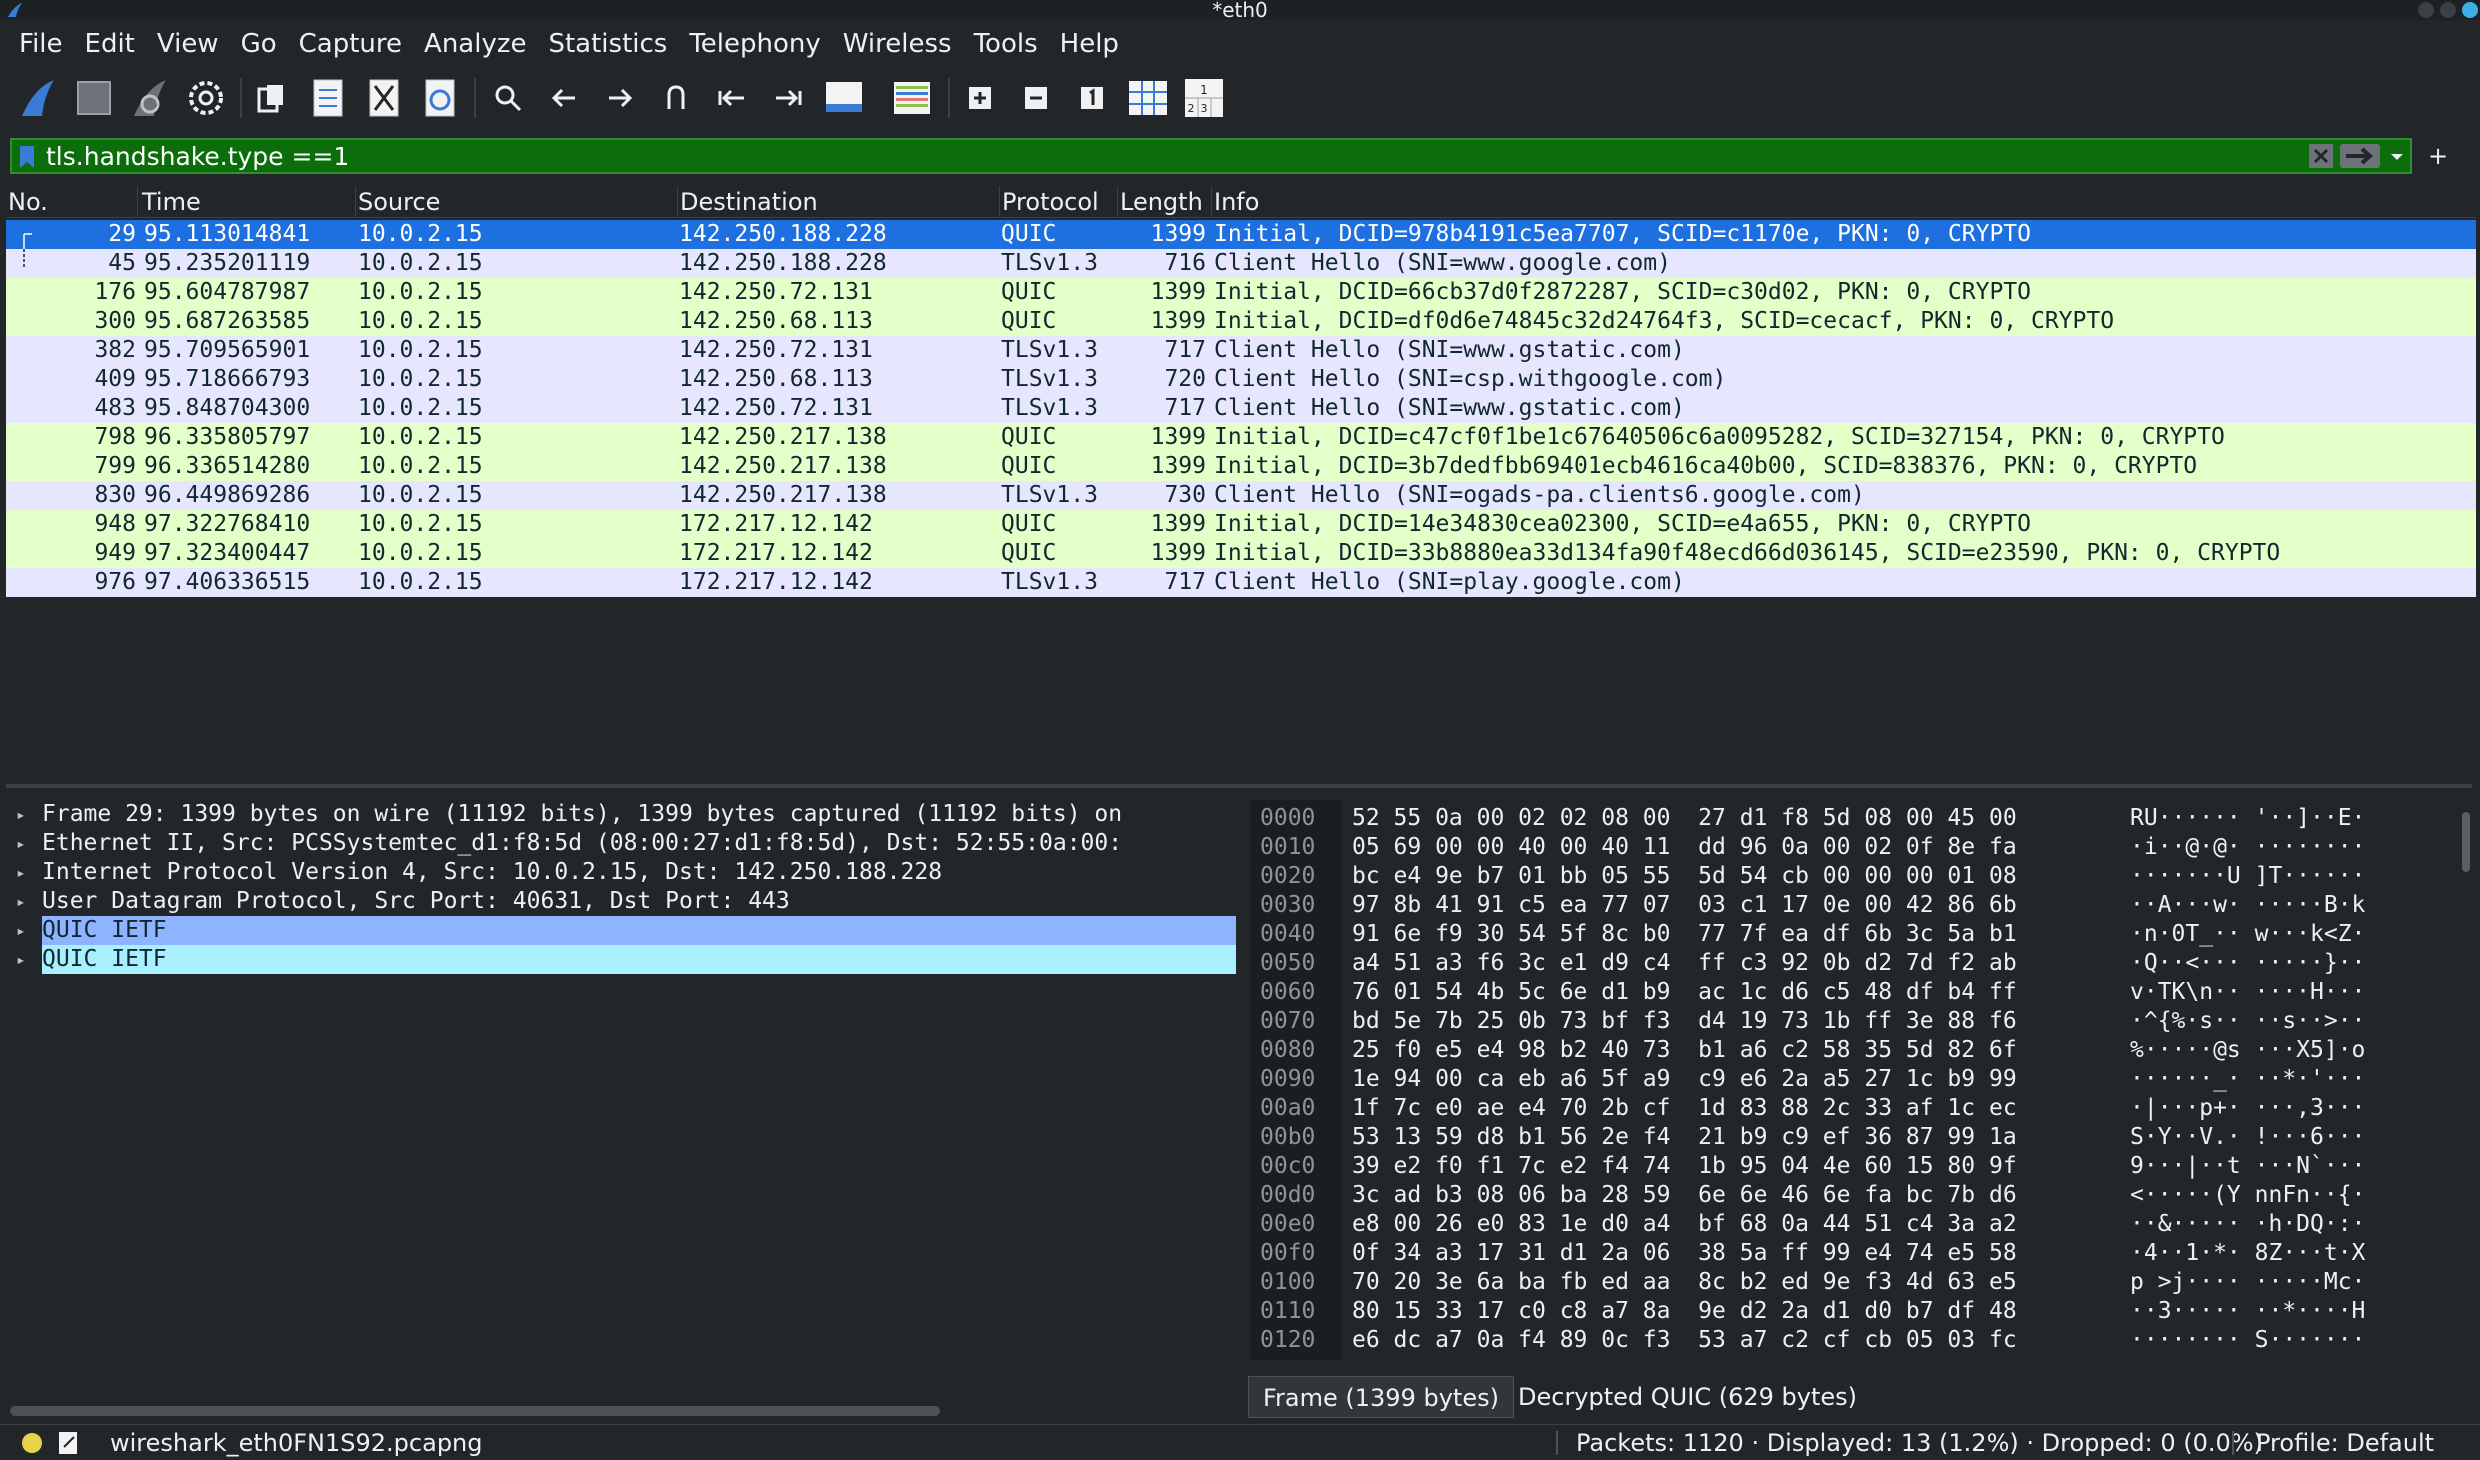 The height and width of the screenshot is (1460, 2480). Describe the element at coordinates (69, 1443) in the screenshot. I see `capture-comment-icon` at that location.